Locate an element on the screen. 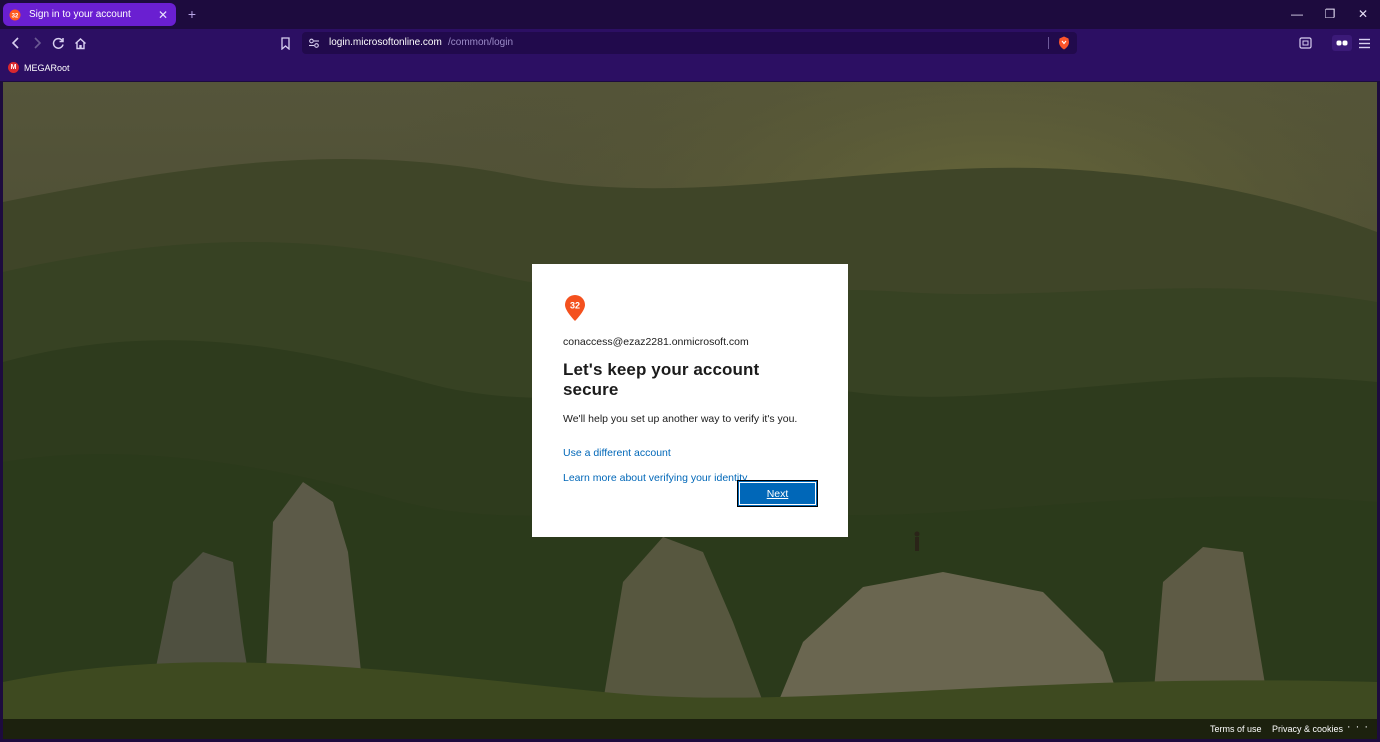 Image resolution: width=1380 pixels, height=742 pixels. more-options-icon: · · · is located at coordinates (1358, 727).